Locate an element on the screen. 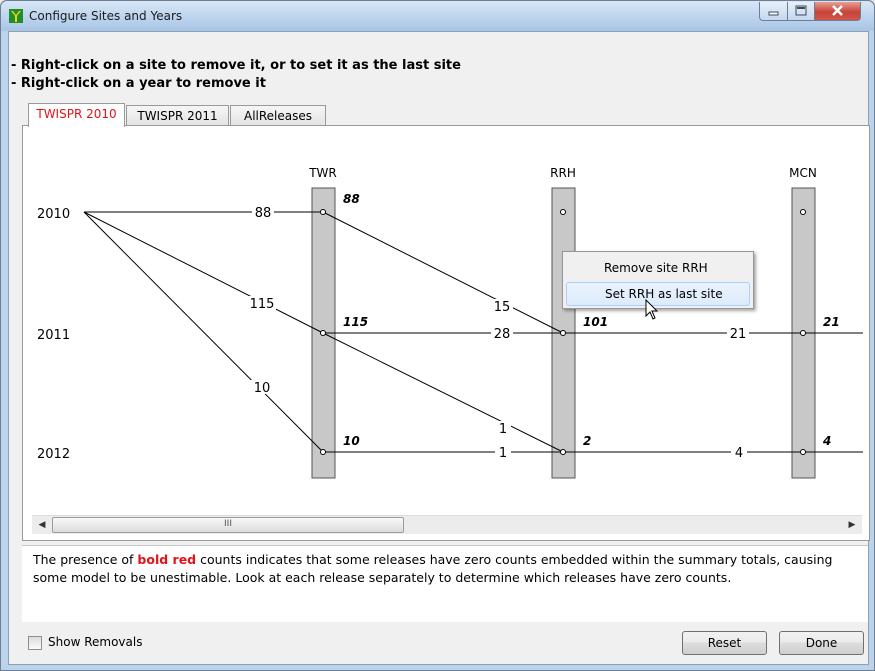 The height and width of the screenshot is (671, 875). flow-count: 28 is located at coordinates (502, 334).